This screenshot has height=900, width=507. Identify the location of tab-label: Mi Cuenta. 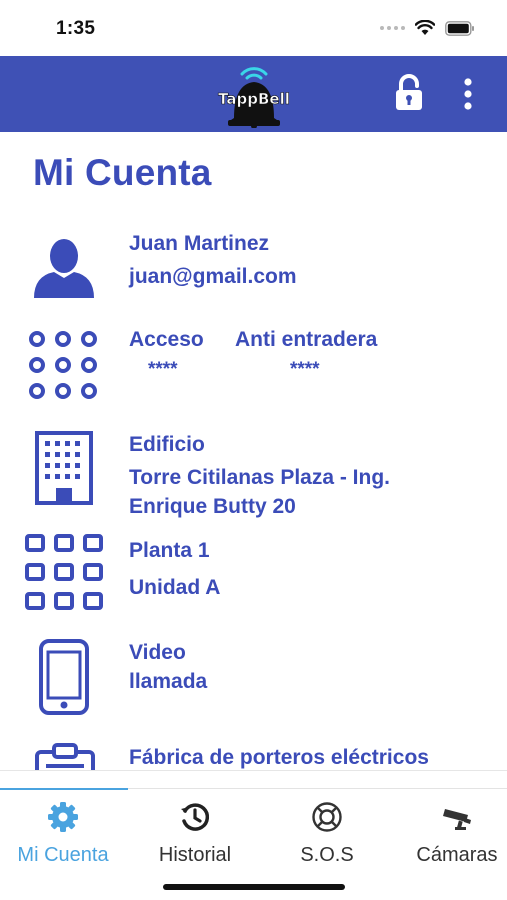
(63, 855).